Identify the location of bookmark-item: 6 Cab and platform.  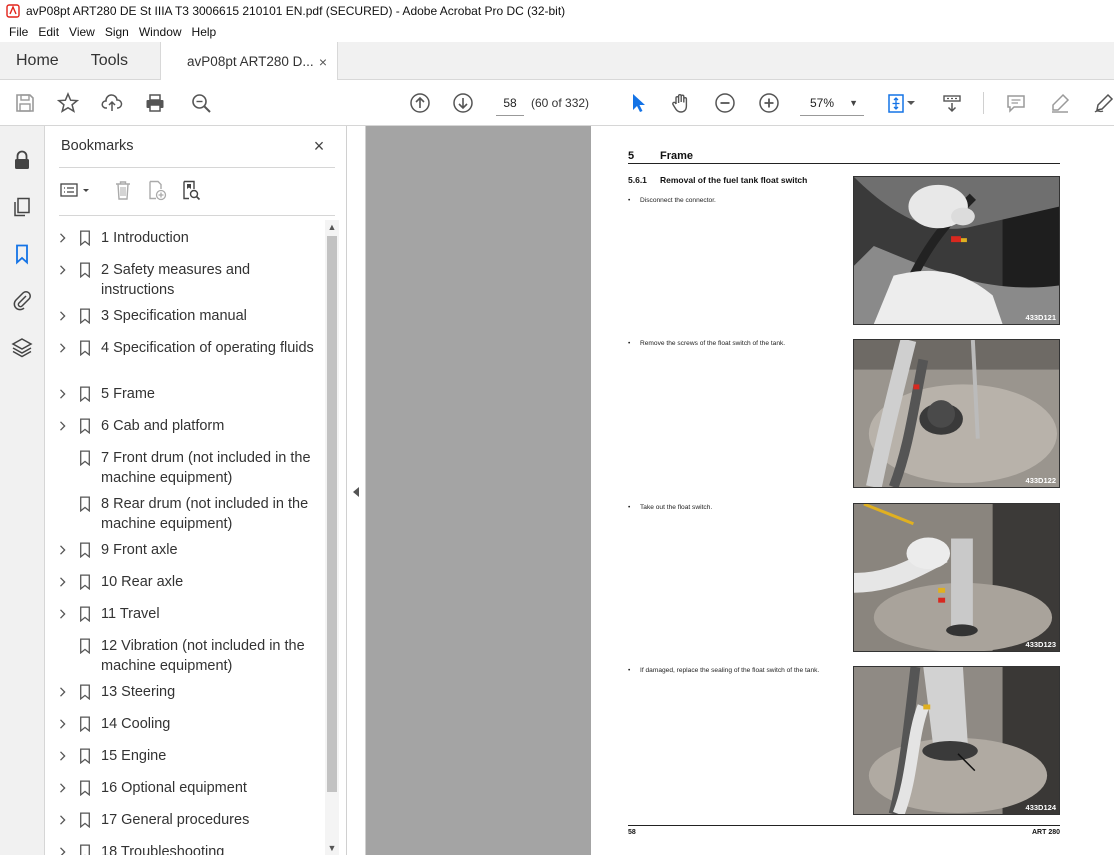
(185, 428).